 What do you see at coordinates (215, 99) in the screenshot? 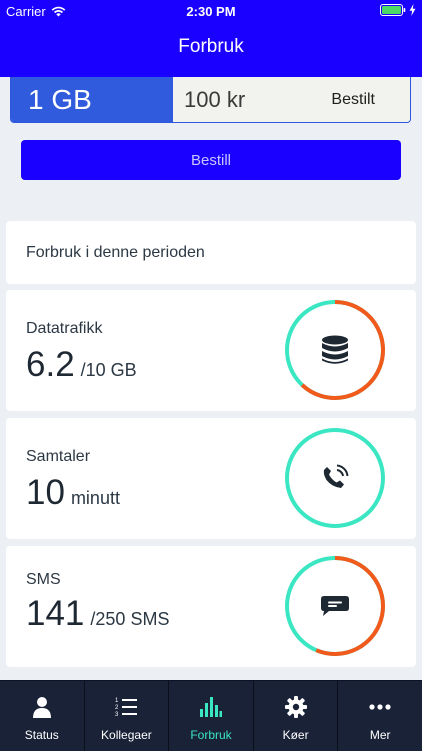
I see `package-price: 100 kr` at bounding box center [215, 99].